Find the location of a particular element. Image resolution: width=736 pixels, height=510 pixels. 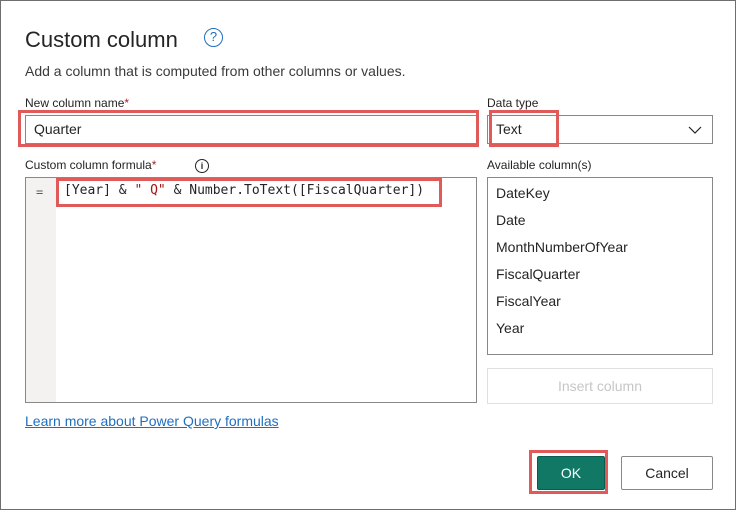

new-column-name-label: New column name* is located at coordinates (77, 103).